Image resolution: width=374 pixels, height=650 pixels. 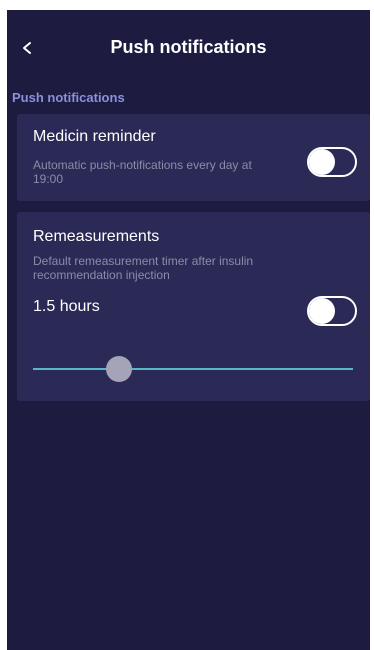 I want to click on remeasurements-description-line-2: recommendation injection, so click(x=101, y=275).